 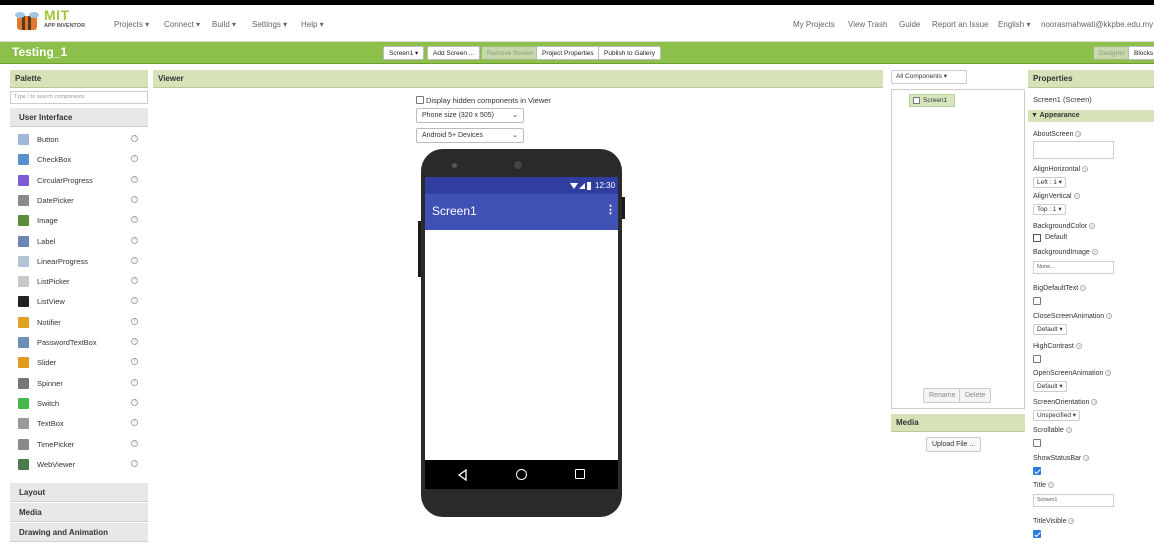 What do you see at coordinates (79, 363) in the screenshot?
I see `palette-item-slider: Slider?` at bounding box center [79, 363].